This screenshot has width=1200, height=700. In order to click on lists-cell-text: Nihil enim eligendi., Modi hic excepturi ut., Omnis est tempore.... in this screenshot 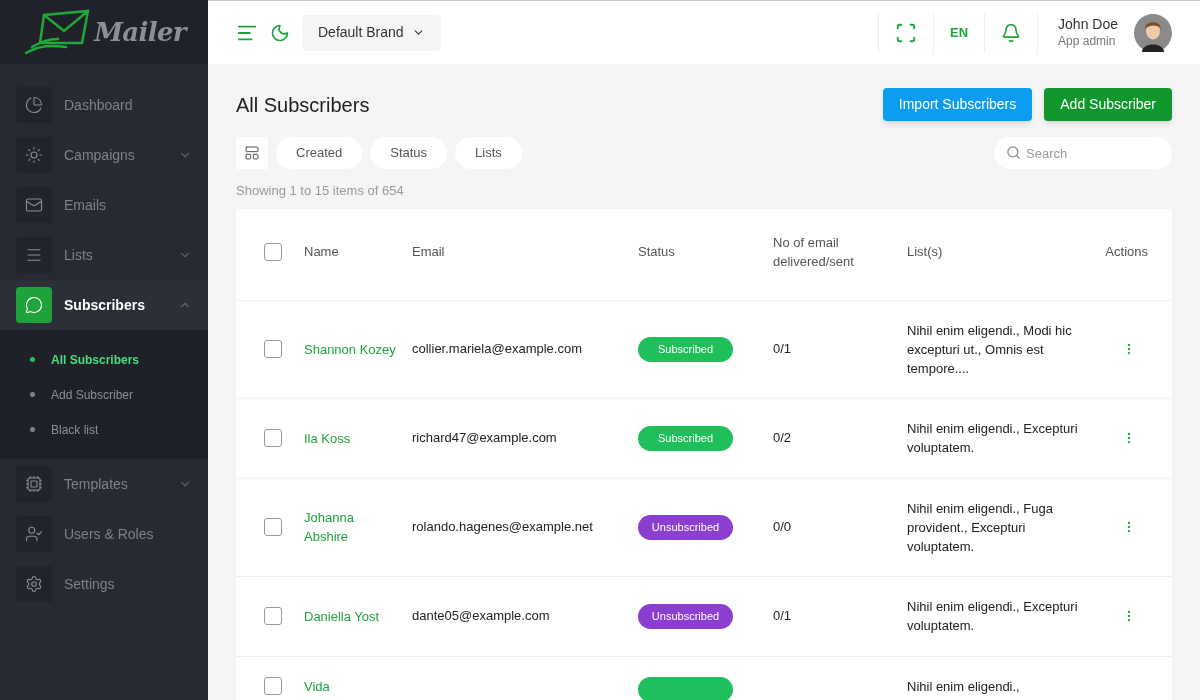, I will do `click(990, 349)`.